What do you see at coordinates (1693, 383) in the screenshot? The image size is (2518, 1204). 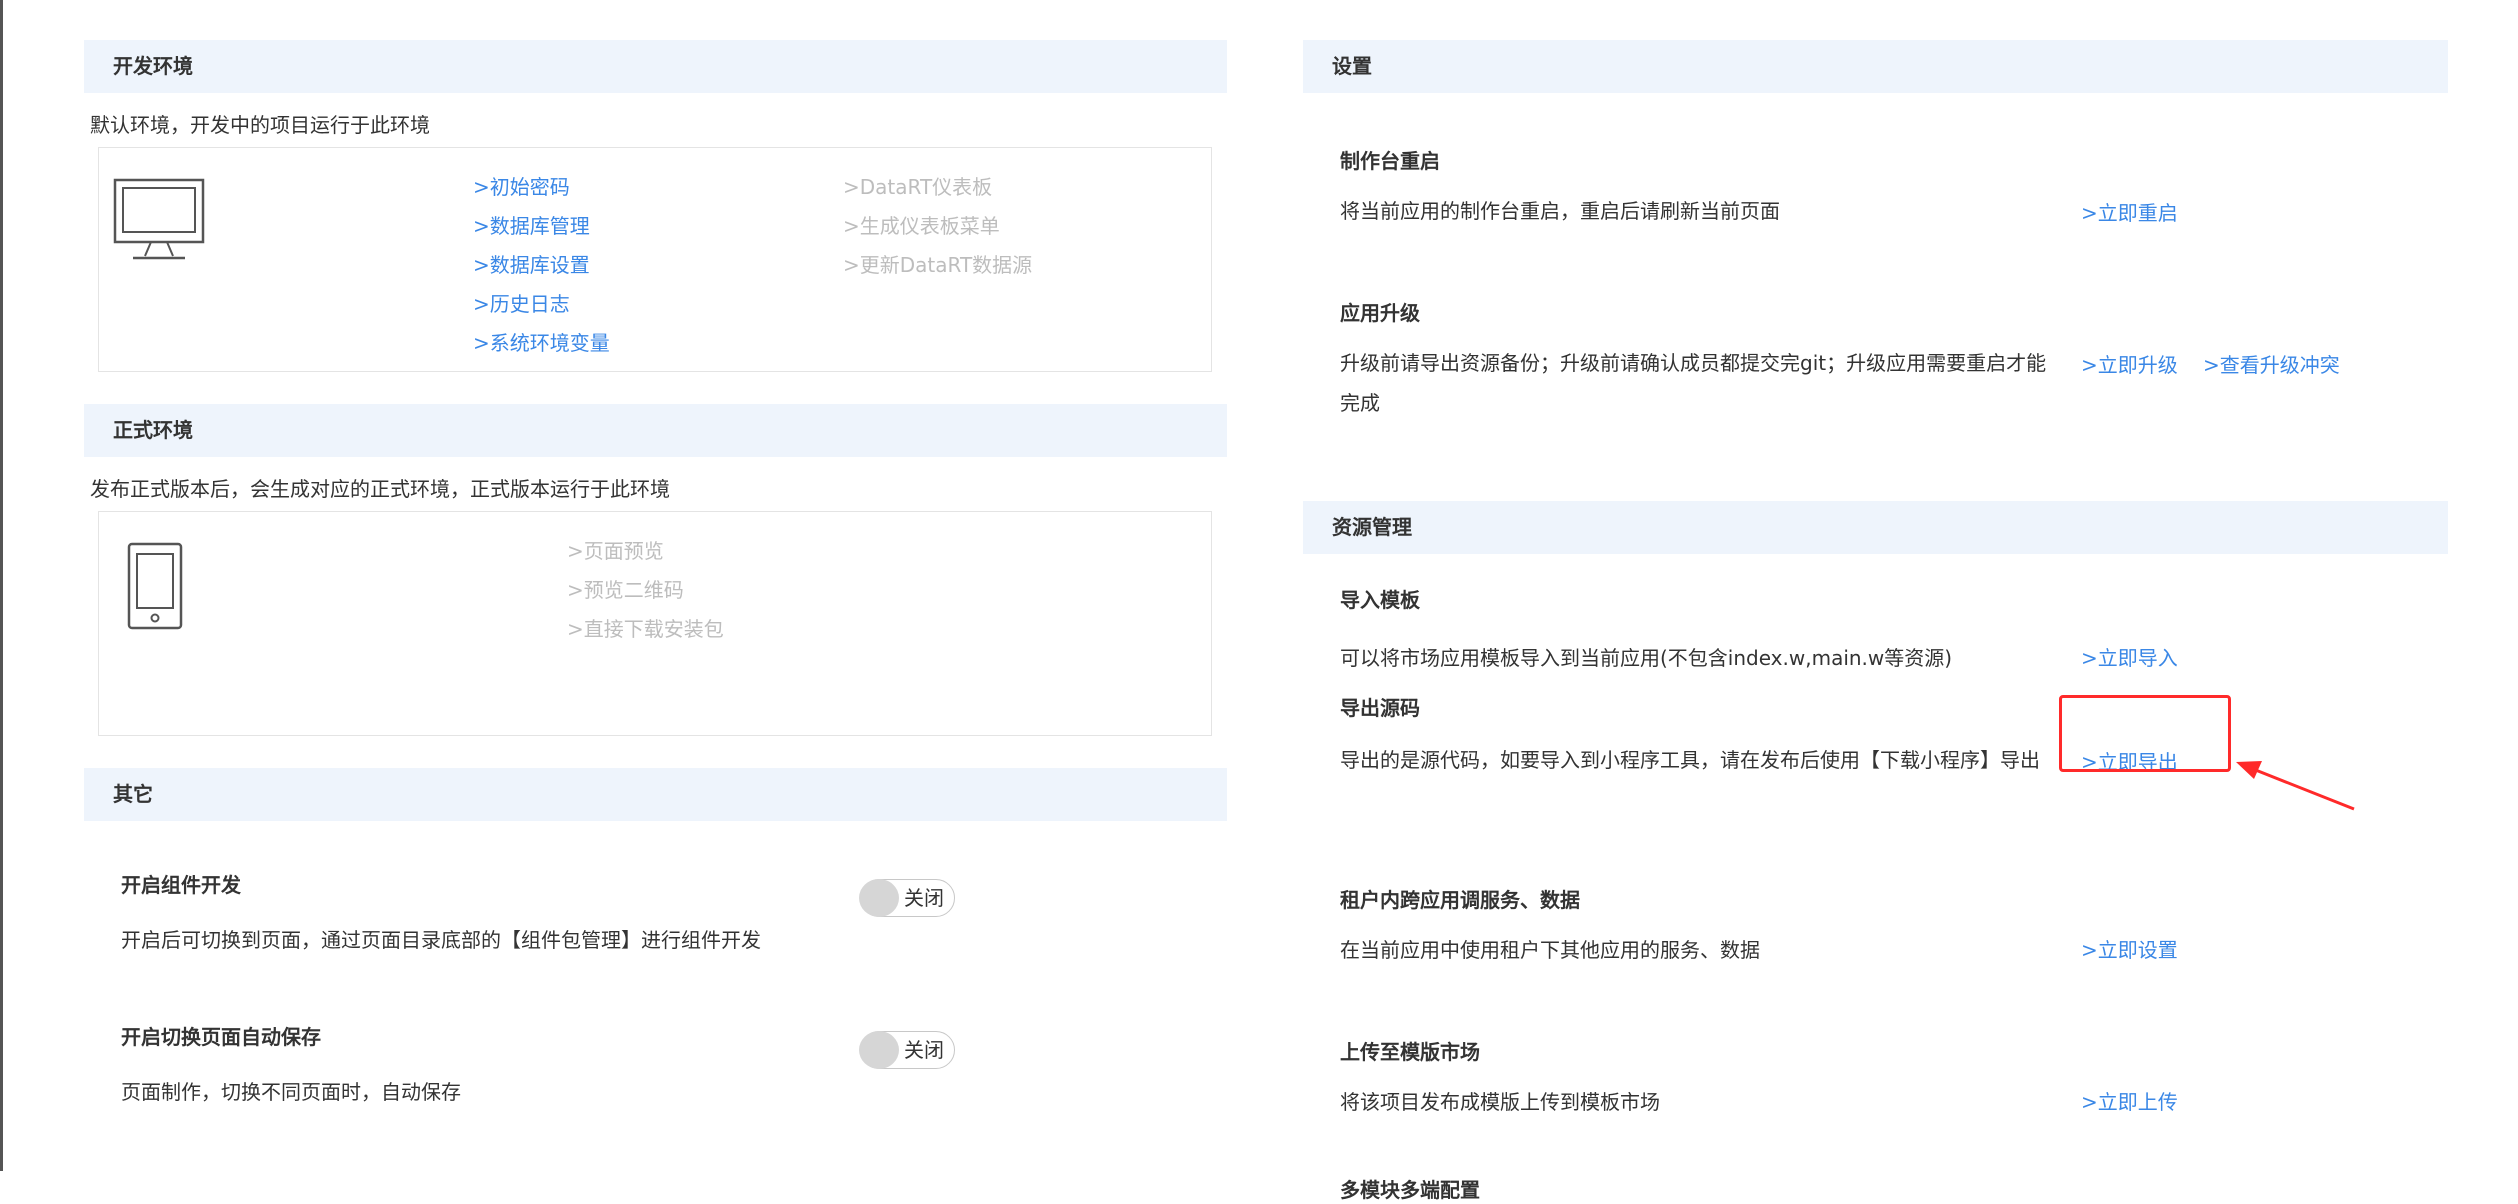 I see `upgrade-desc: 升级前请导出资源备份；升级前请确认成员都提交完git；升级应用需要重启才能完成` at bounding box center [1693, 383].